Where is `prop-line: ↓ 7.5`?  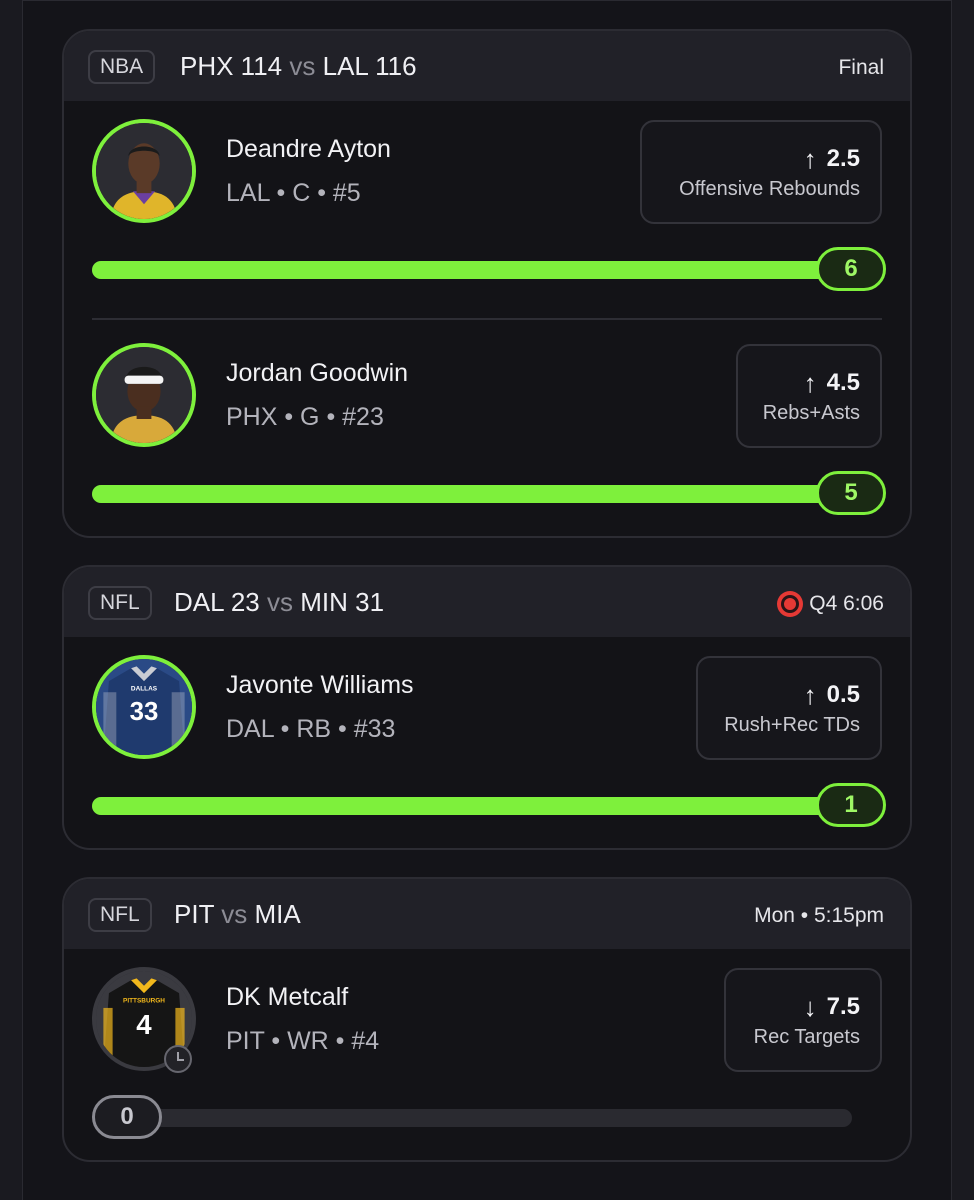
prop-line: ↓ 7.5 is located at coordinates (803, 1007).